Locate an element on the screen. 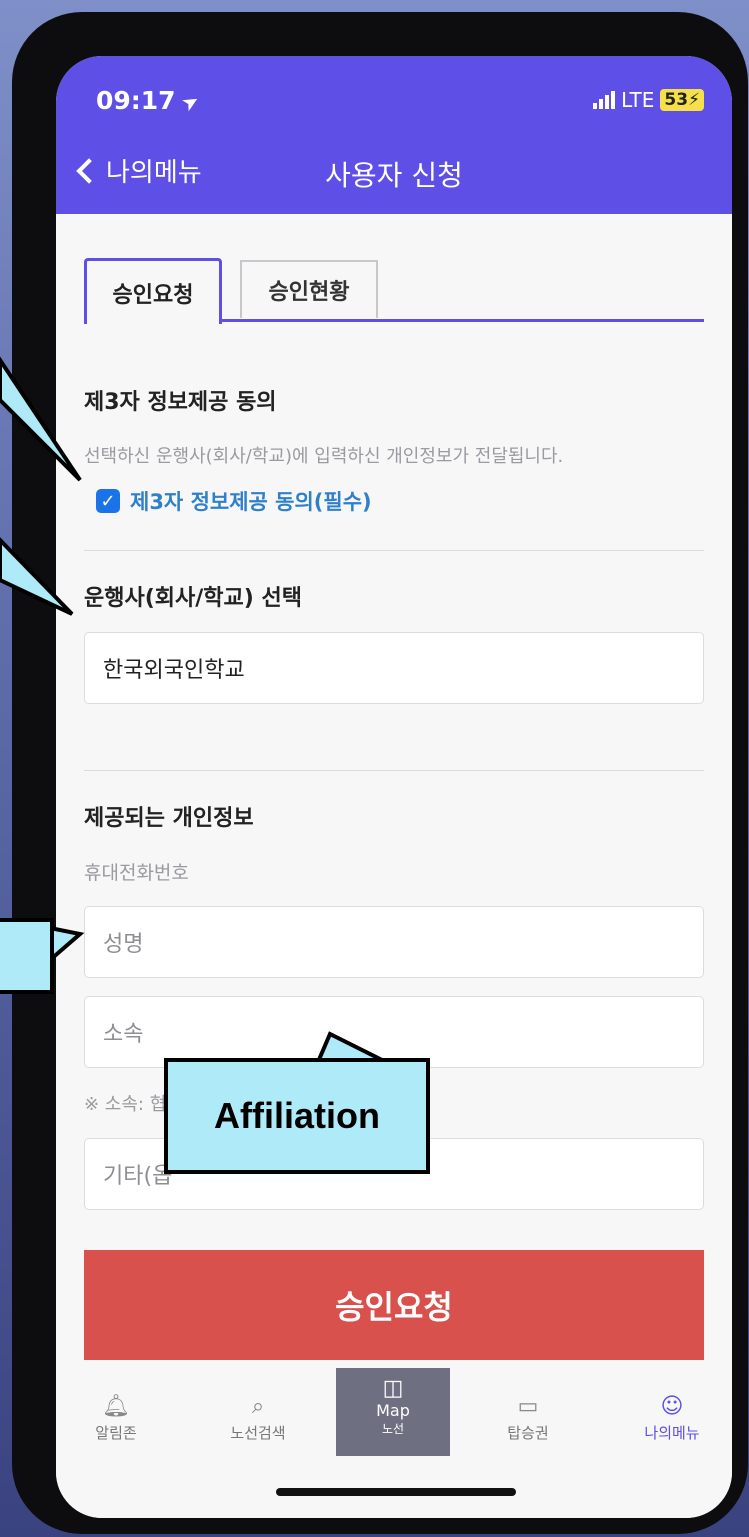  tab-ticket: ▭ 탑승권 is located at coordinates (528, 1417).